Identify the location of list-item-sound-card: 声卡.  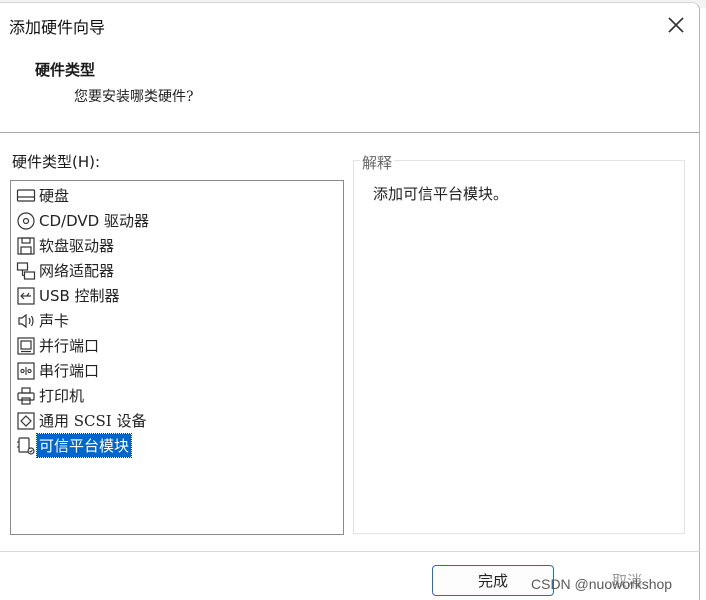
(43, 320).